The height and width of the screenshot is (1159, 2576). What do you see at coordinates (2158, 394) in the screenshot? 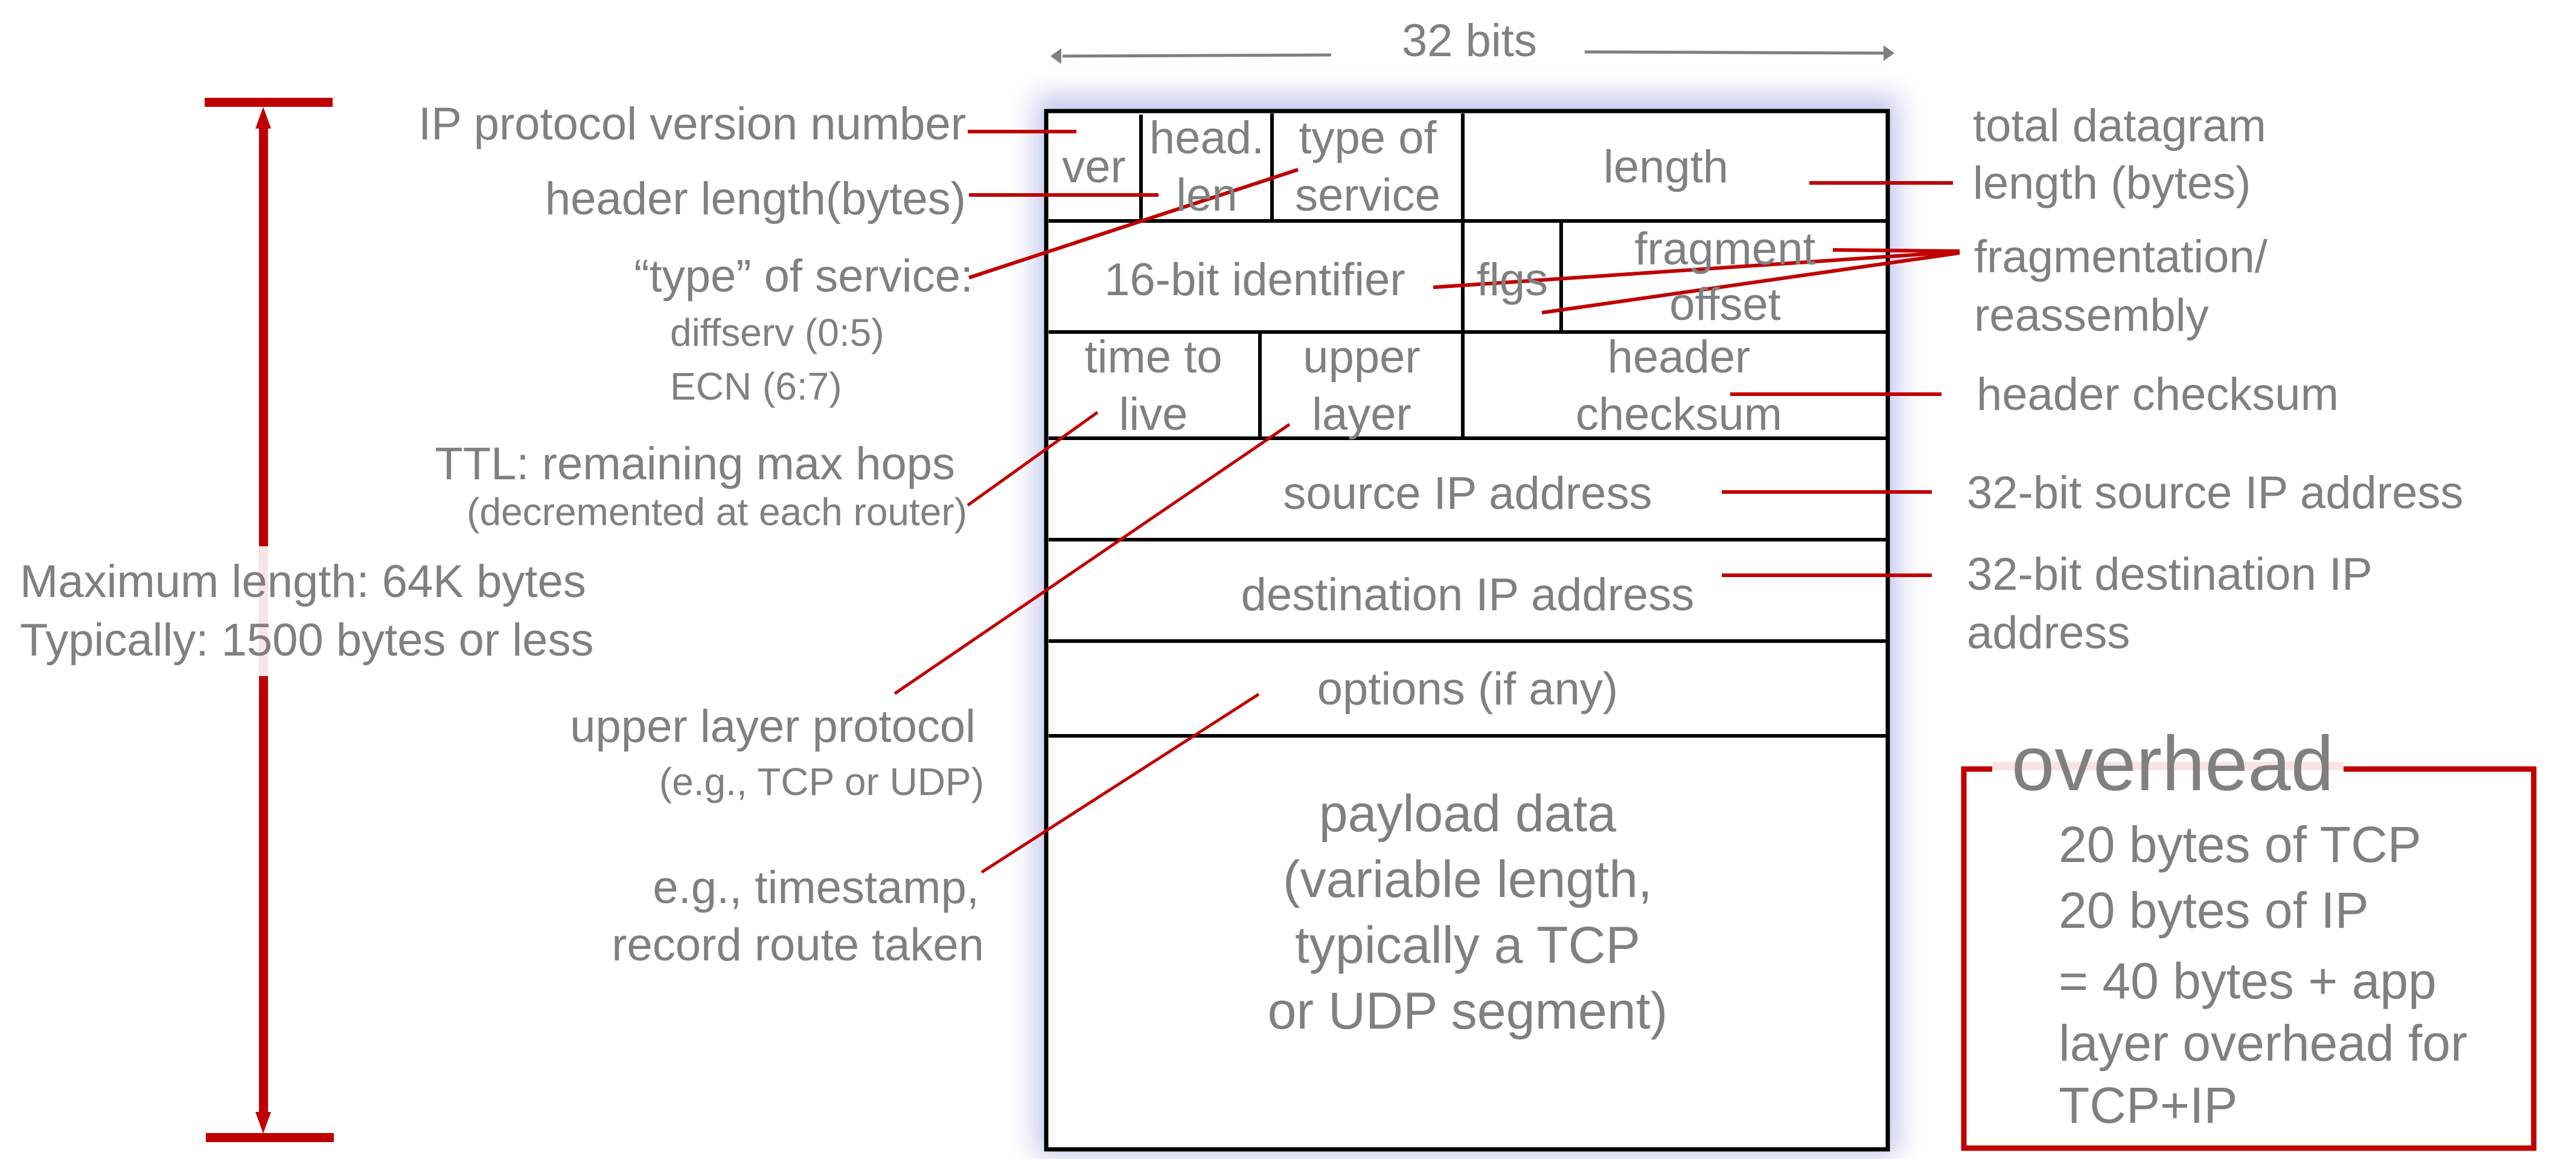
I see `label-checksum: header checksum` at bounding box center [2158, 394].